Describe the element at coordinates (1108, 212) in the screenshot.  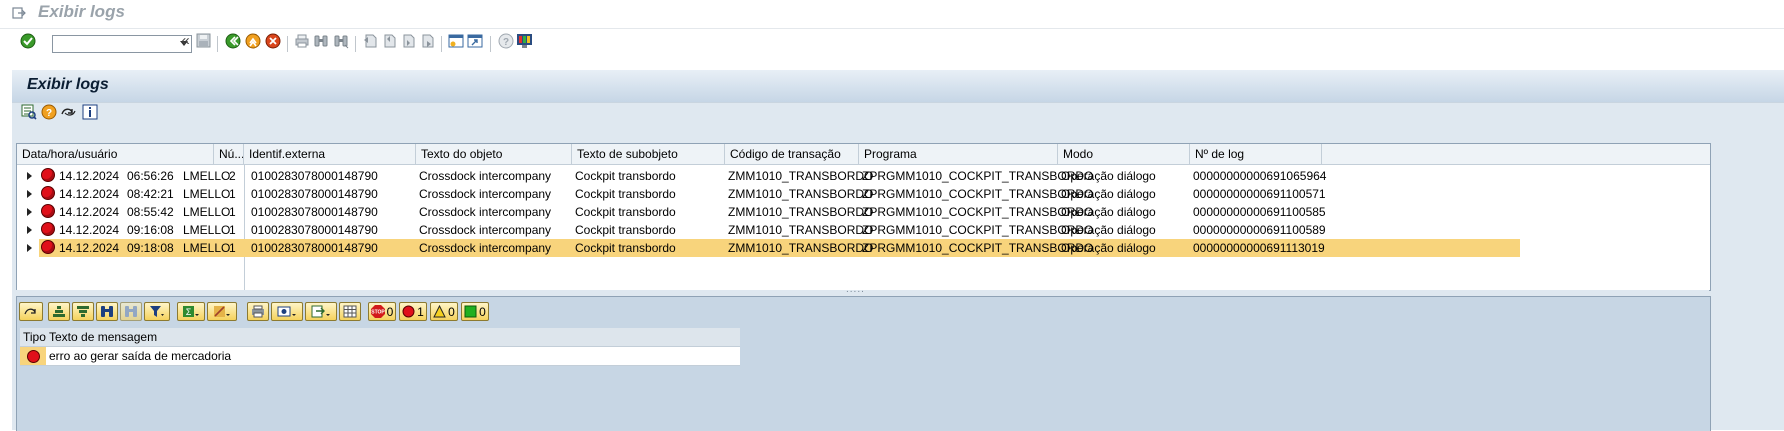
I see `log-mode: Operação diálogo` at that location.